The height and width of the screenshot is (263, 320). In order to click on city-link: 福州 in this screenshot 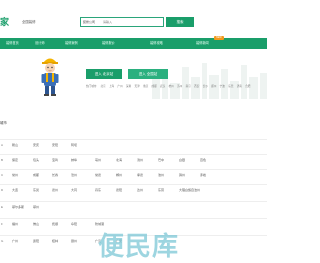, I will do `click(15, 224)`.